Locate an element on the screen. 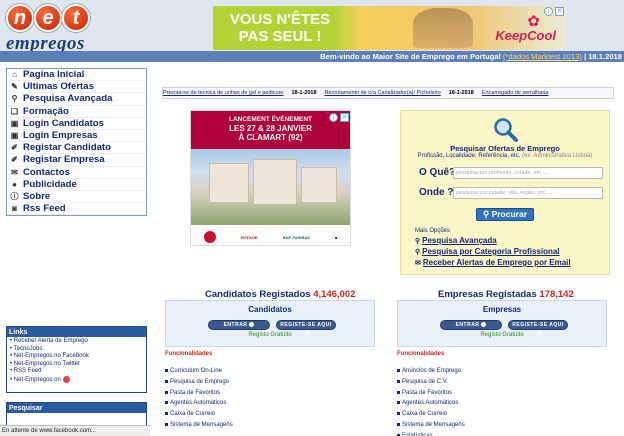  sidebar-item: ⓘ Sobre is located at coordinates (76, 197).